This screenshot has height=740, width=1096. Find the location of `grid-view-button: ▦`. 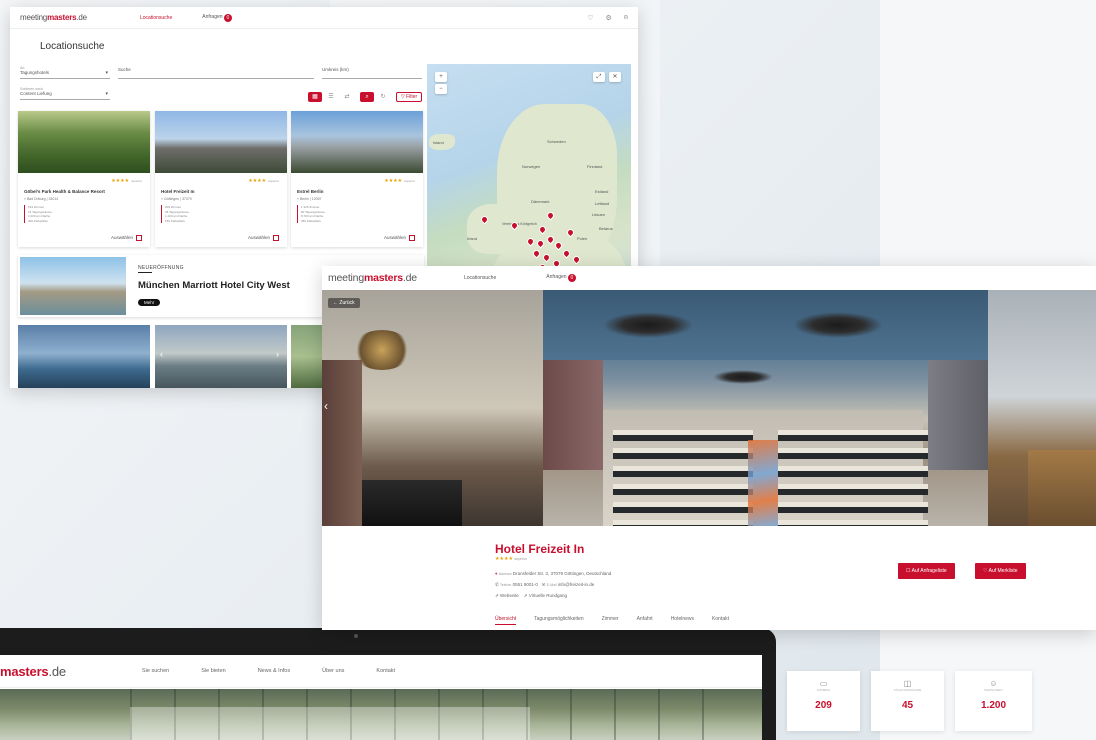

grid-view-button: ▦ is located at coordinates (315, 97).